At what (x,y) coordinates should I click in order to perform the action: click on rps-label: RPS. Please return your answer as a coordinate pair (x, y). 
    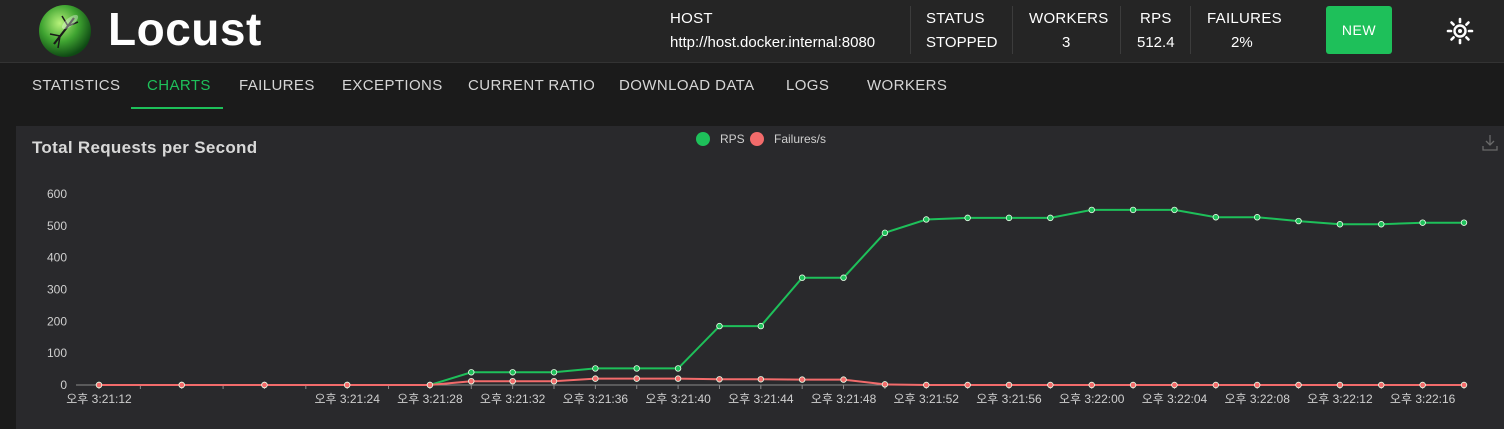
    Looking at the image, I should click on (1156, 18).